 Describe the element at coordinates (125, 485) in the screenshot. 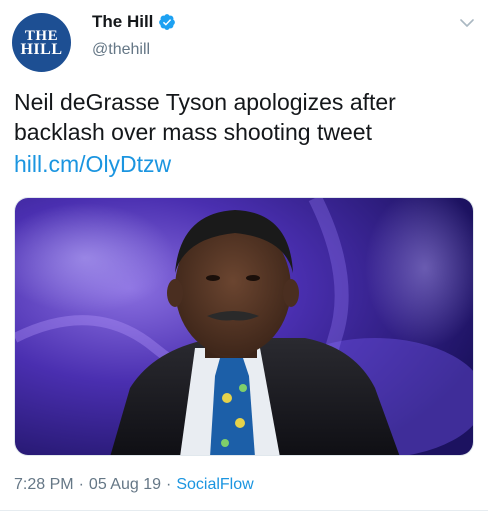

I see `tweet-date: 05 Aug 19` at that location.